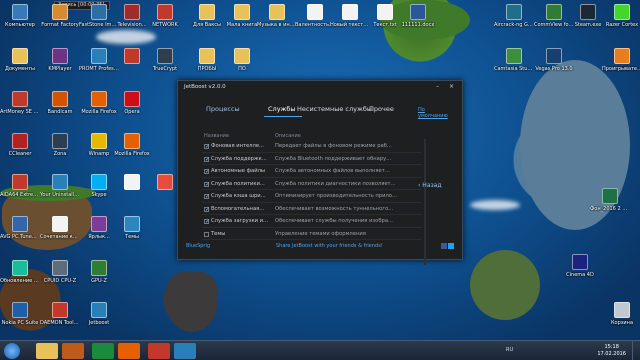  Describe the element at coordinates (20, 154) in the screenshot. I see `desktop-icon-label: CCleaner` at that location.